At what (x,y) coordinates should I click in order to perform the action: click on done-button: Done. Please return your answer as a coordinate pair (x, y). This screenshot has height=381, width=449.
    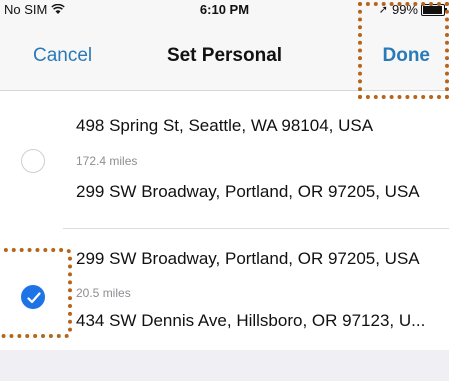
    Looking at the image, I should click on (407, 56).